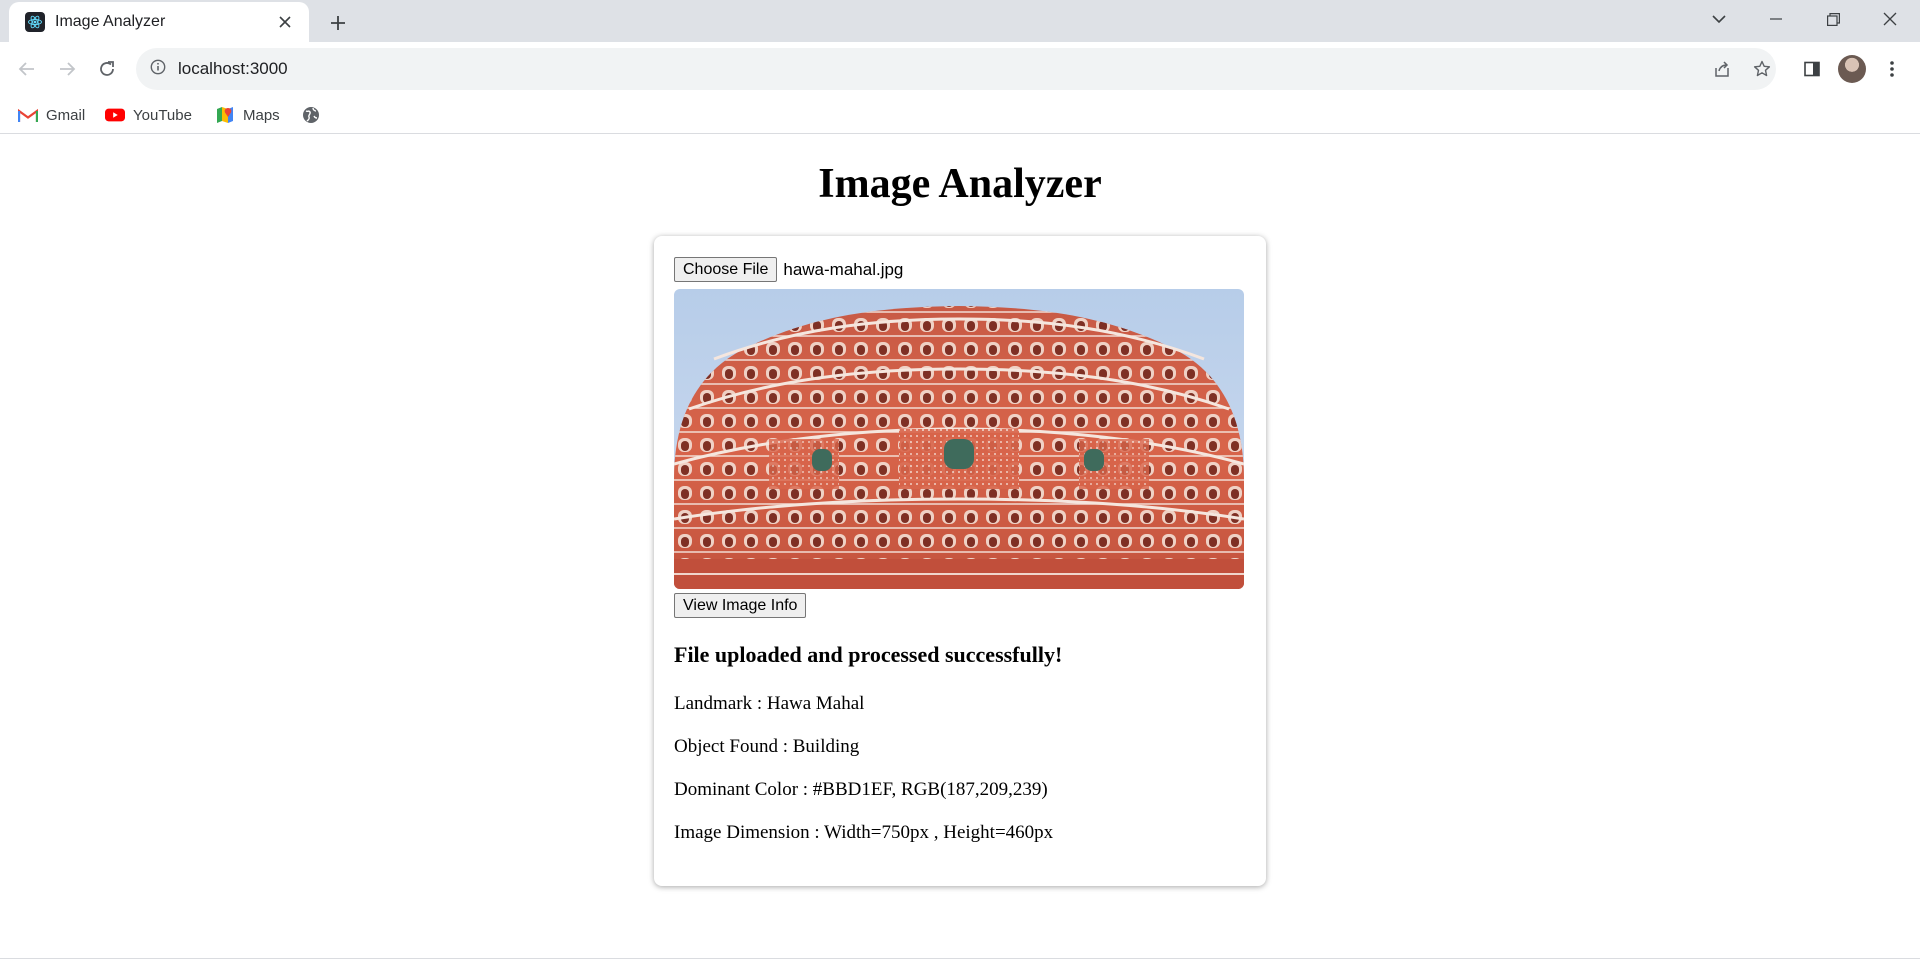  I want to click on bookmark-youtube: YouTube, so click(148, 115).